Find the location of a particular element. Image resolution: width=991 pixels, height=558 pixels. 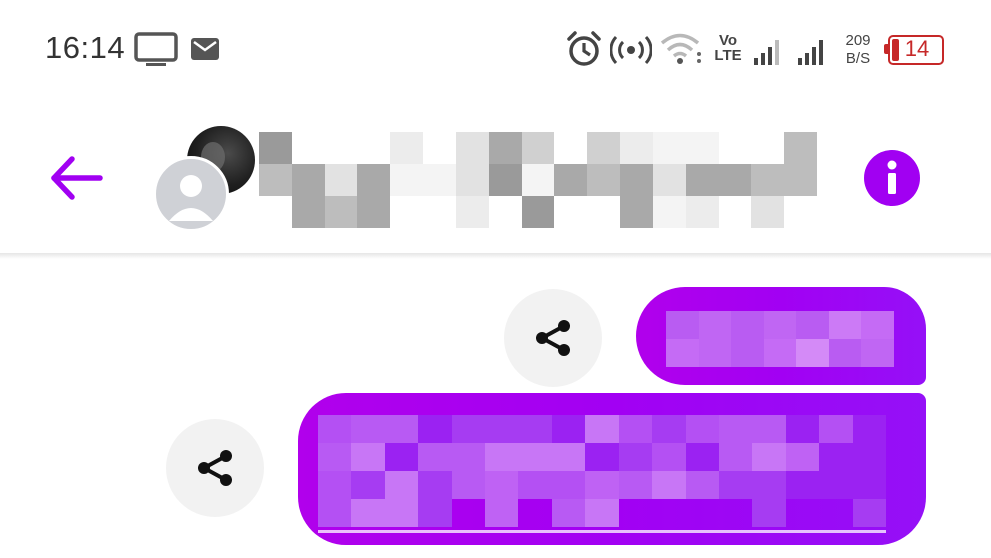

default-avatar is located at coordinates (191, 194).